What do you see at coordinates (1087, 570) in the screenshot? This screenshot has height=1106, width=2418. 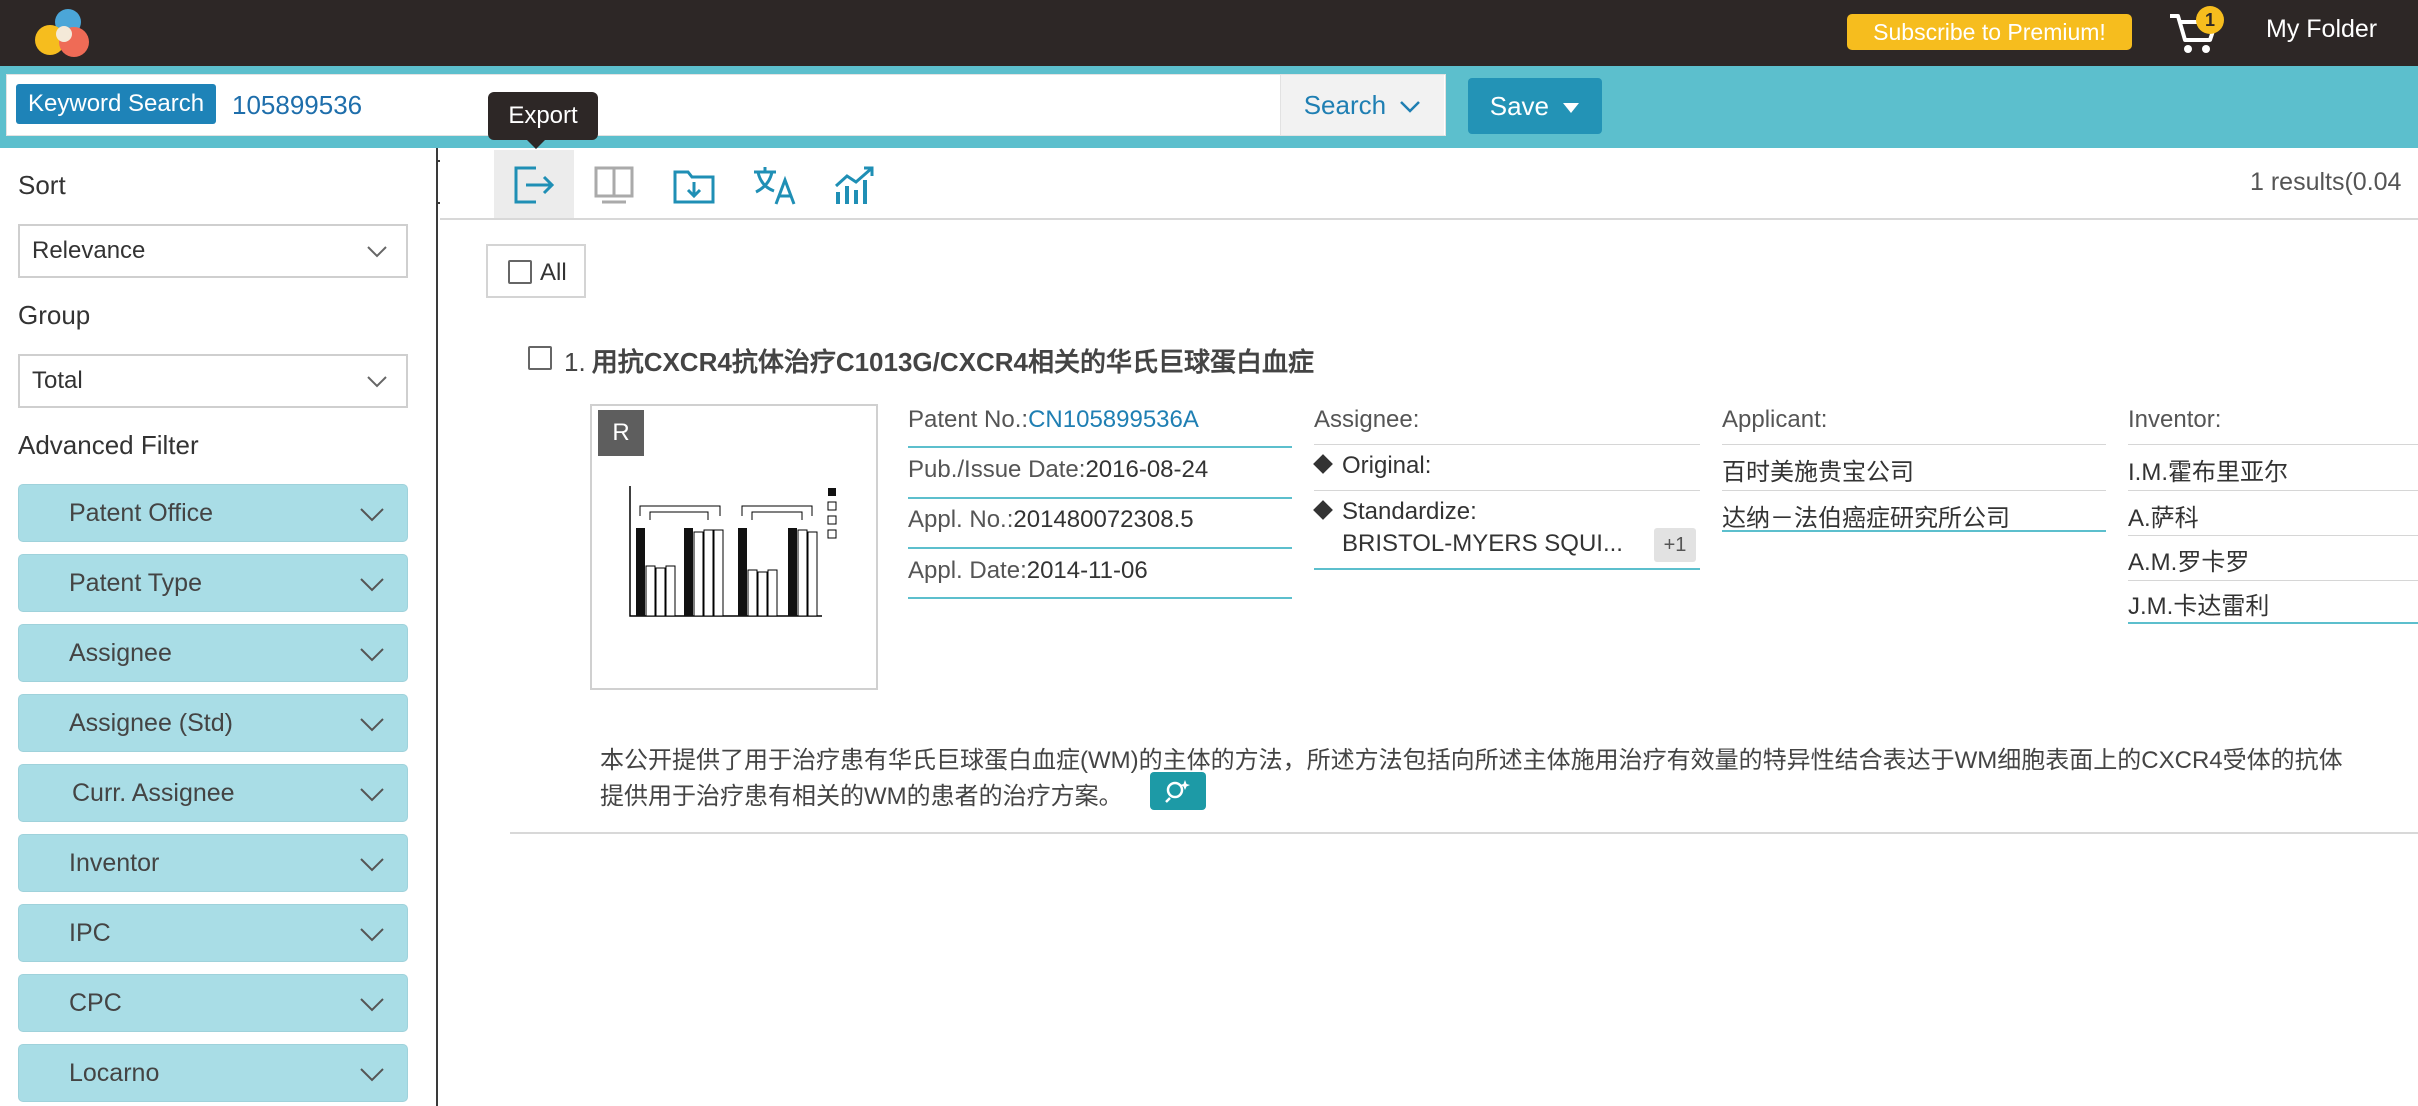 I see `appl-date-value: 2014-11-06` at bounding box center [1087, 570].